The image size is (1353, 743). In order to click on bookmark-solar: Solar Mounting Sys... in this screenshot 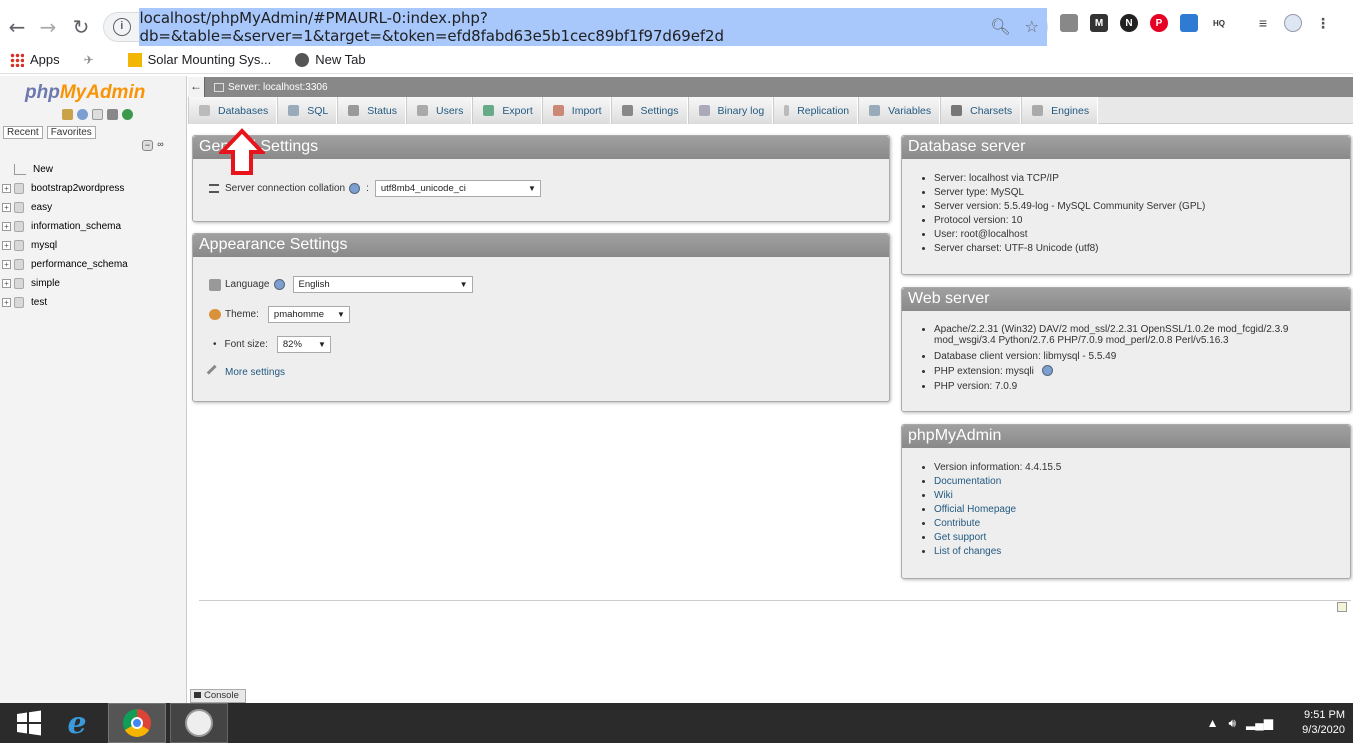, I will do `click(199, 59)`.